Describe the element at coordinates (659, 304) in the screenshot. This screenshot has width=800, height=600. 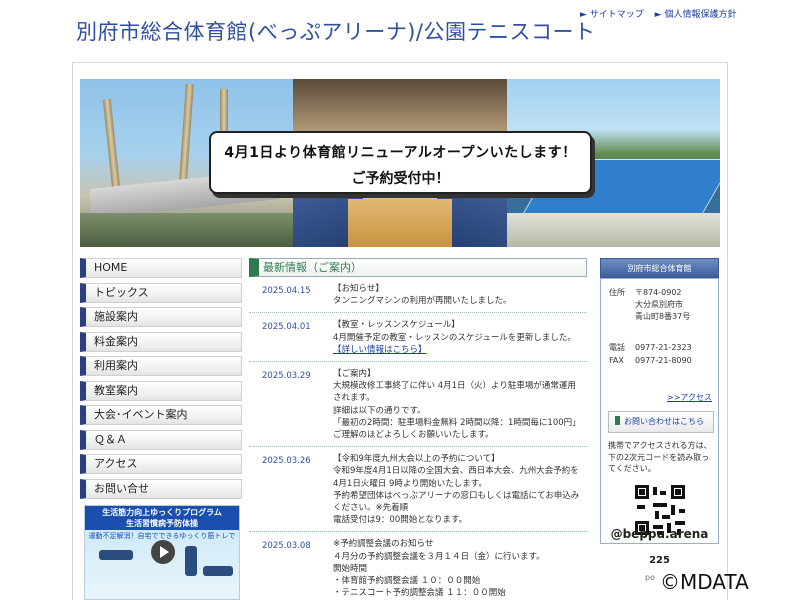
I see `address-line: 大分県別府市` at that location.